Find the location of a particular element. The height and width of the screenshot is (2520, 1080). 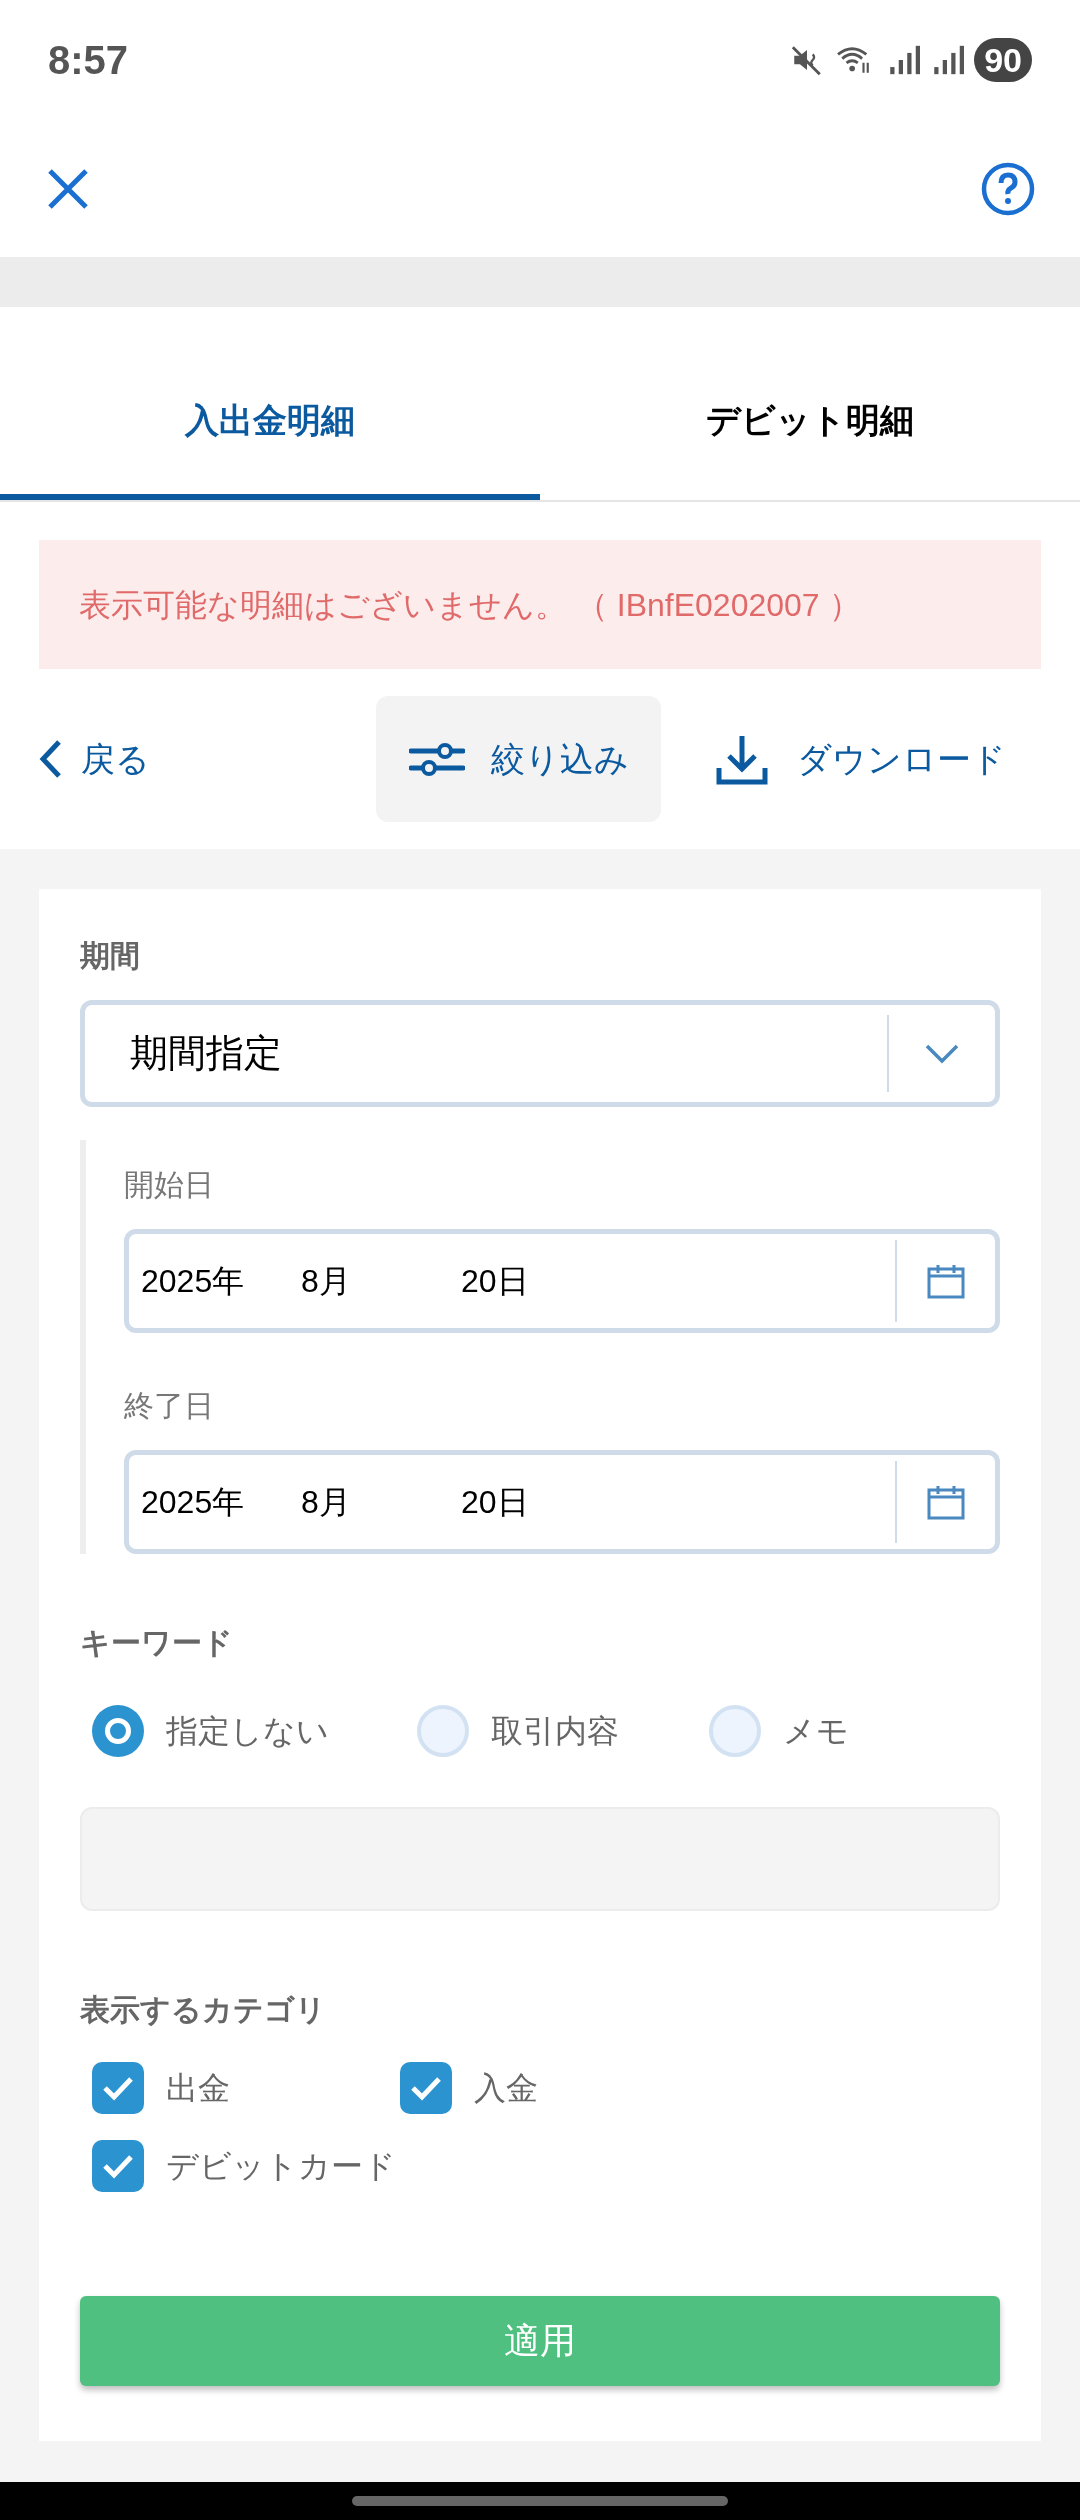

battery-indicator: 90 is located at coordinates (1003, 60).